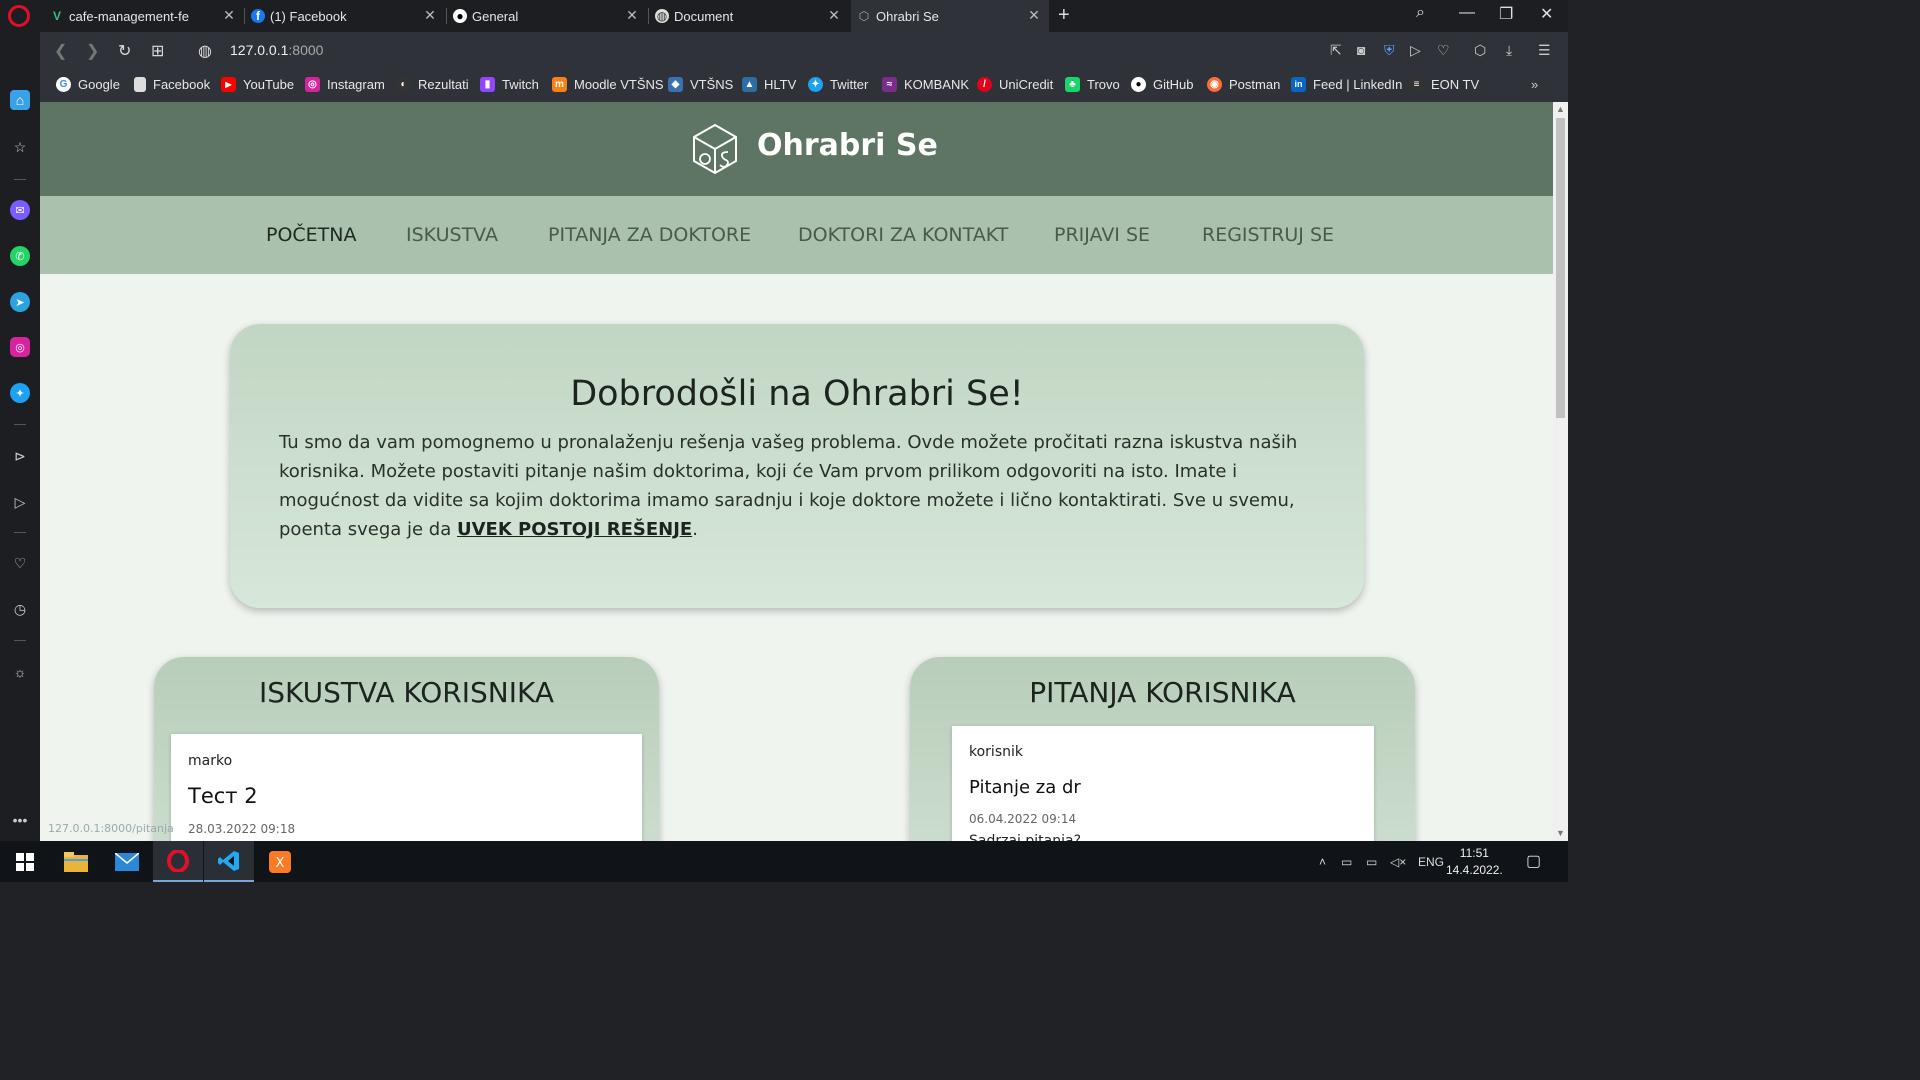  What do you see at coordinates (1560, 268) in the screenshot?
I see `scroll-thumb` at bounding box center [1560, 268].